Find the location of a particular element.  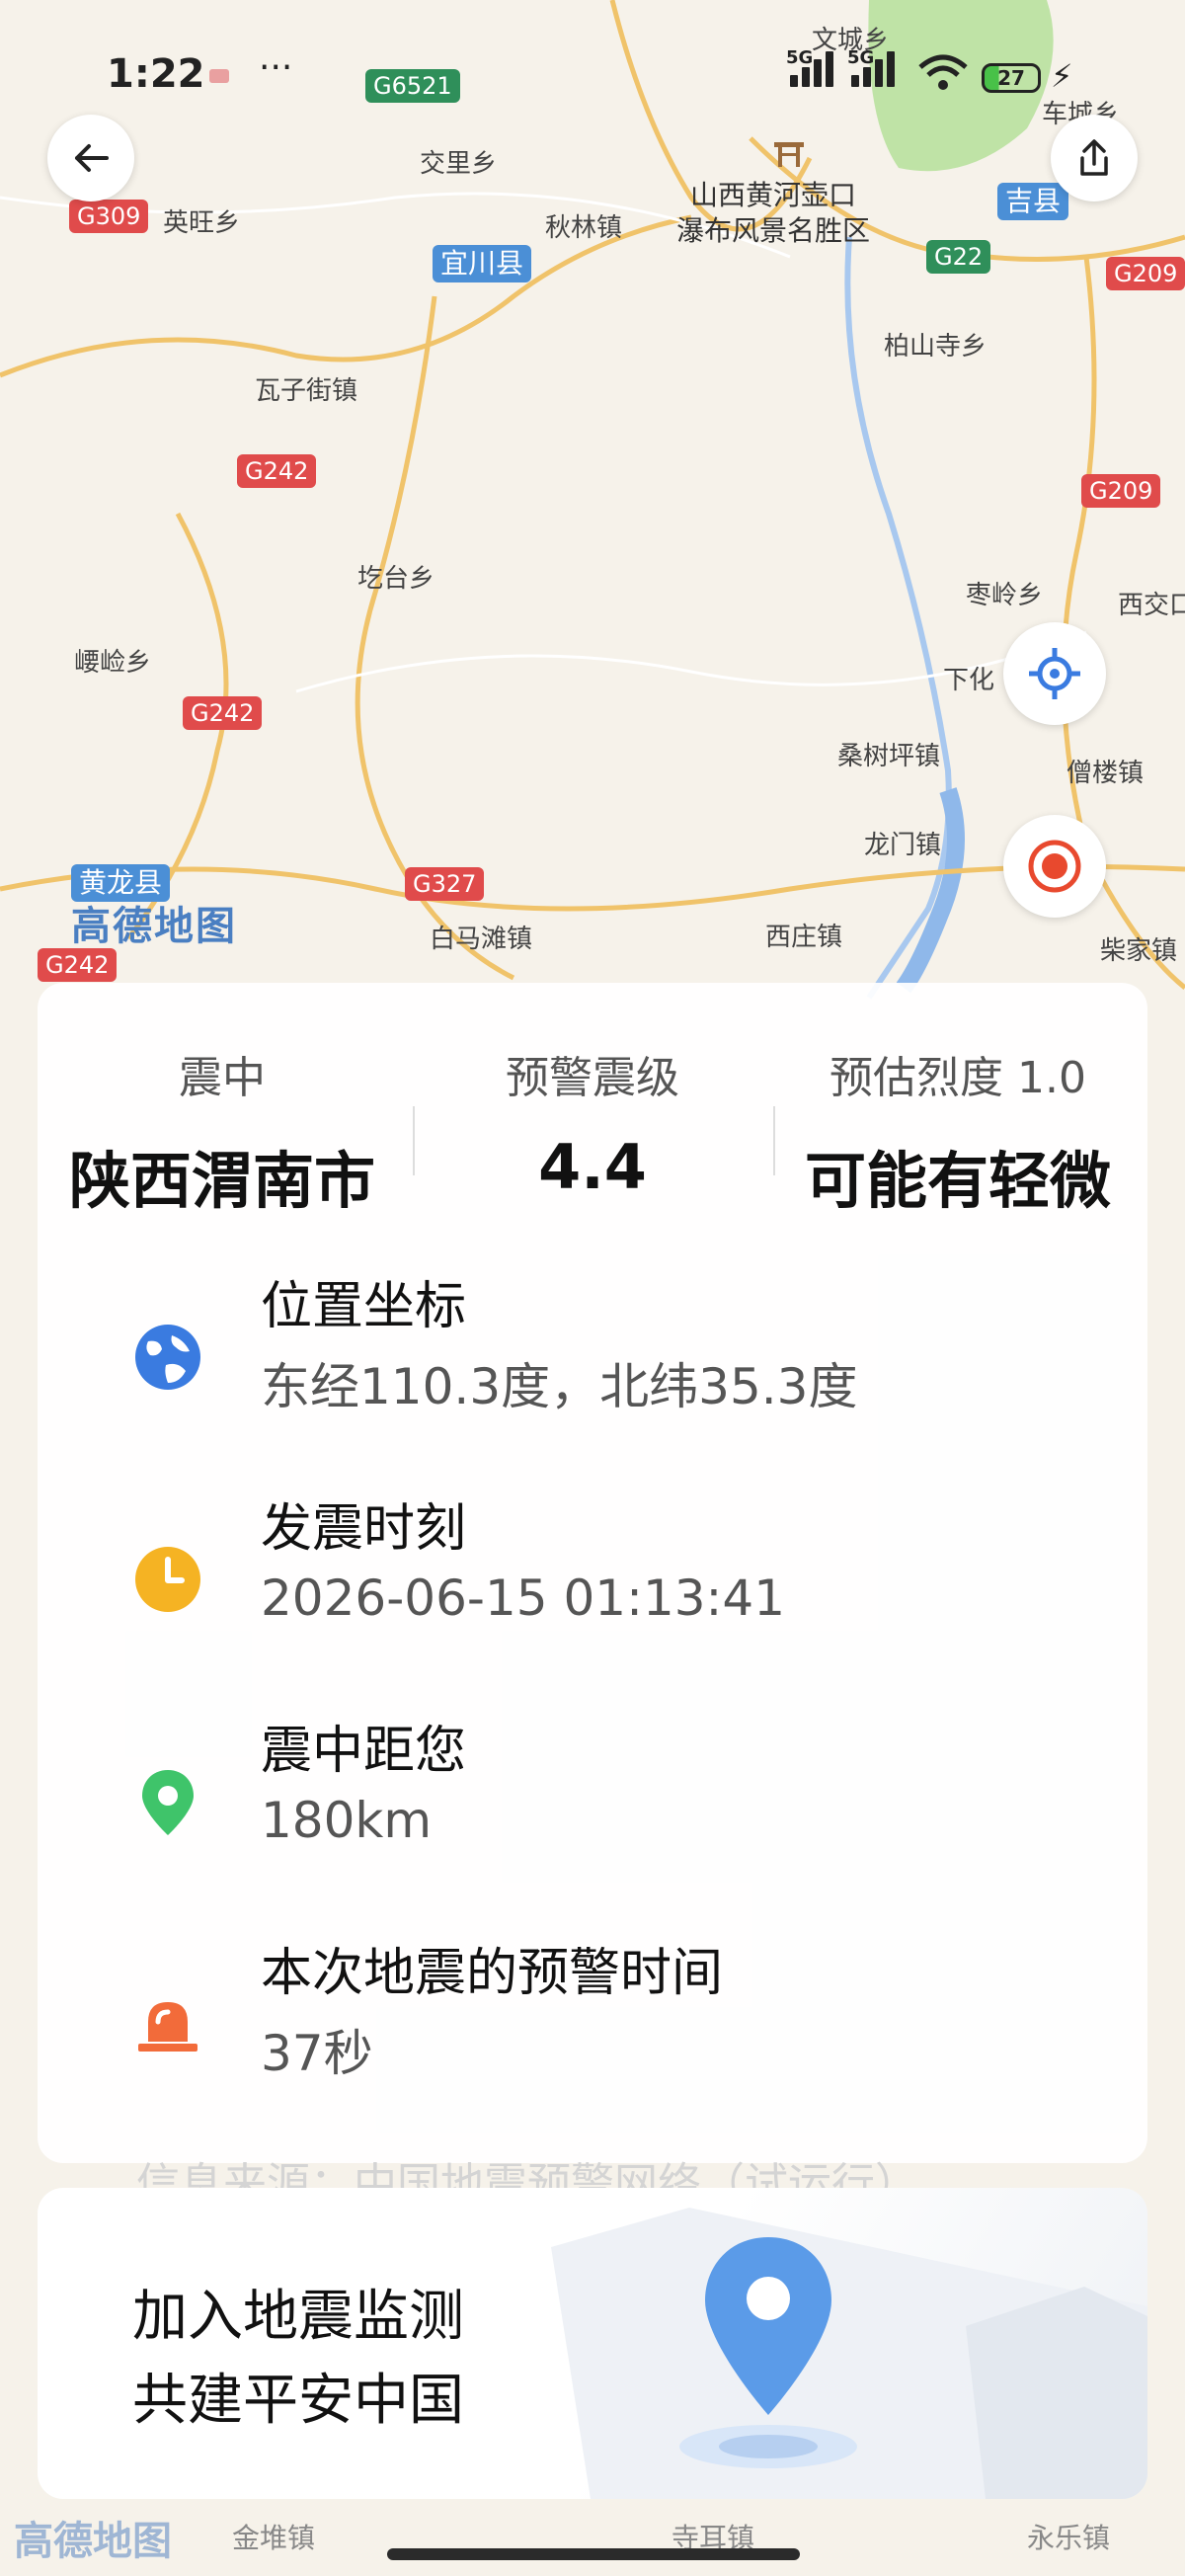

map-label: 下化 is located at coordinates (969, 680).